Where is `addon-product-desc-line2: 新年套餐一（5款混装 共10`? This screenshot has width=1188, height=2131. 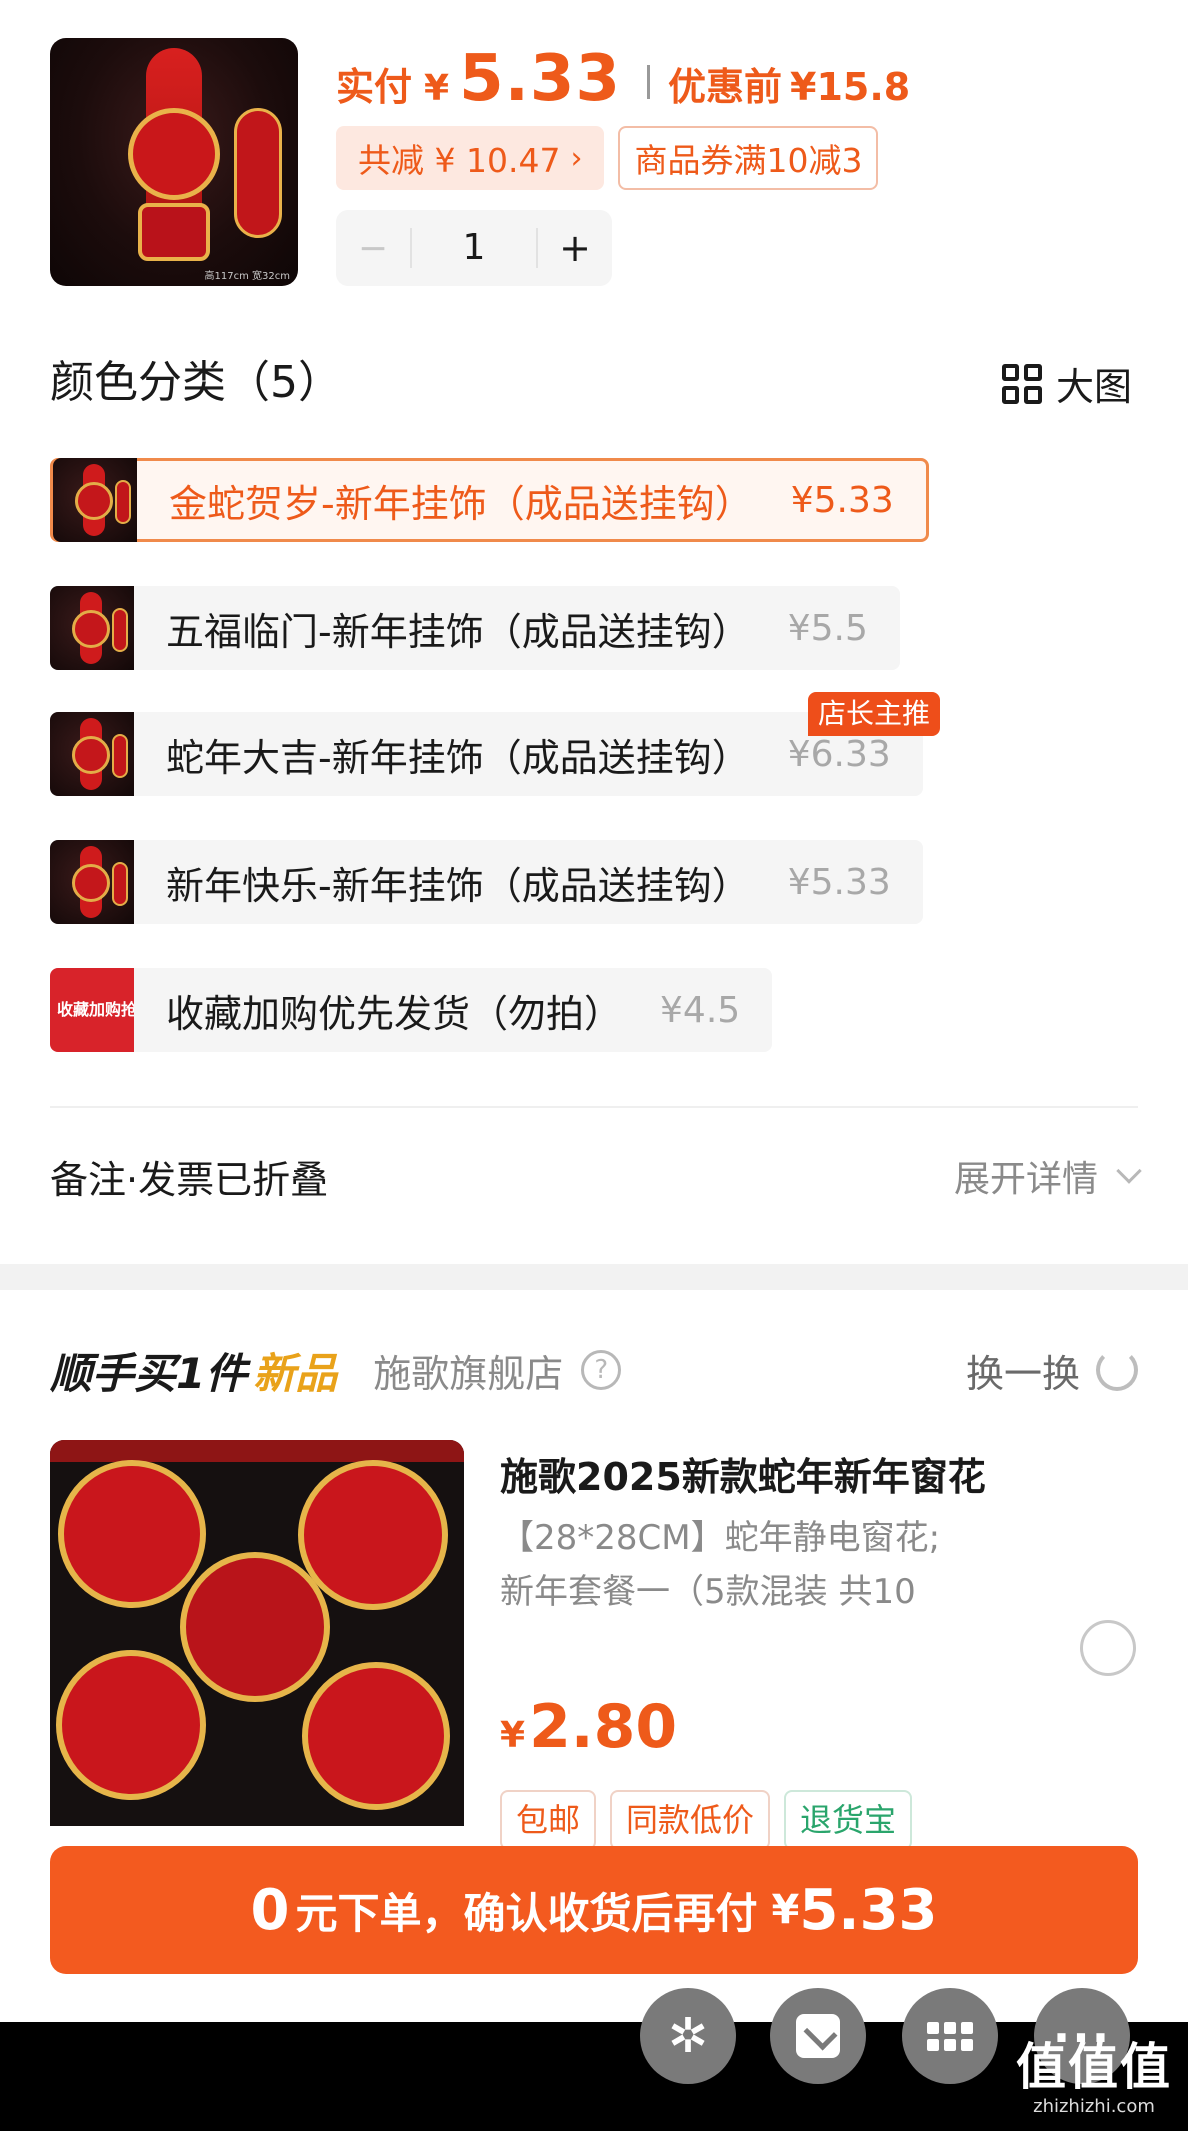 addon-product-desc-line2: 新年套餐一（5款混装 共10 is located at coordinates (708, 1592).